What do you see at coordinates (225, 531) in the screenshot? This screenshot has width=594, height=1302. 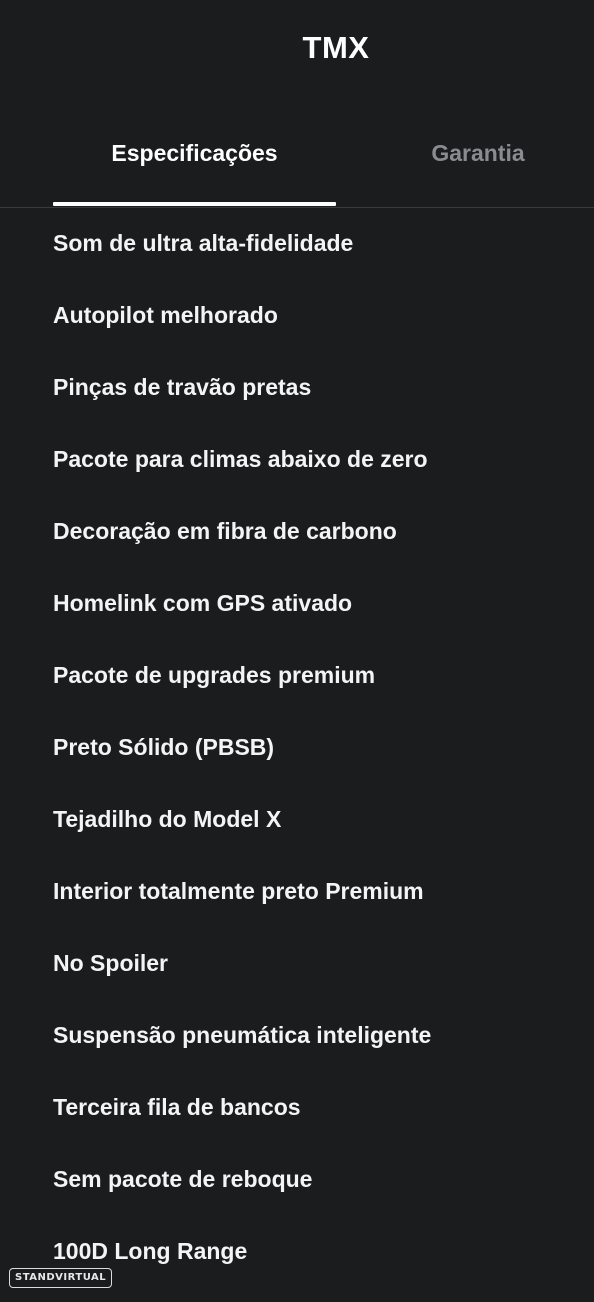 I see `spec-item: Decoração em fibra de carbono` at bounding box center [225, 531].